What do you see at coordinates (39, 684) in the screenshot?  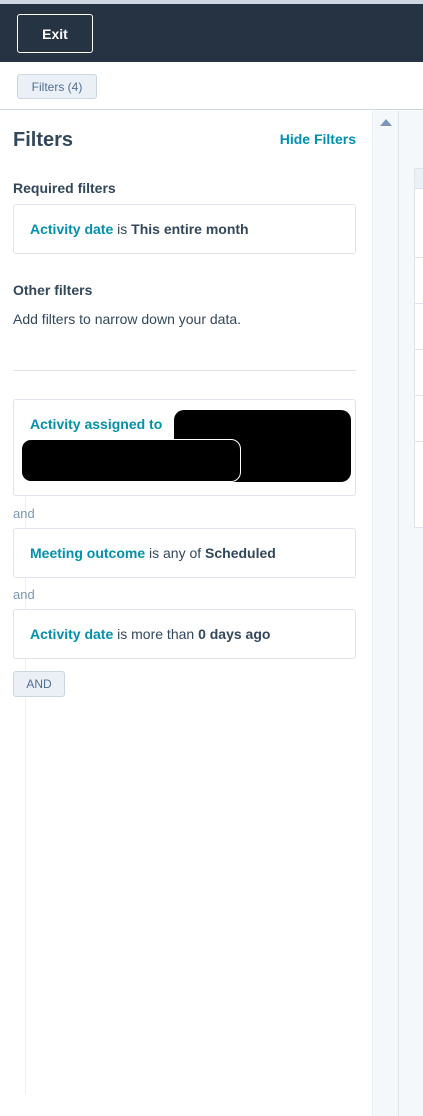 I see `add-and-filter-button: AND` at bounding box center [39, 684].